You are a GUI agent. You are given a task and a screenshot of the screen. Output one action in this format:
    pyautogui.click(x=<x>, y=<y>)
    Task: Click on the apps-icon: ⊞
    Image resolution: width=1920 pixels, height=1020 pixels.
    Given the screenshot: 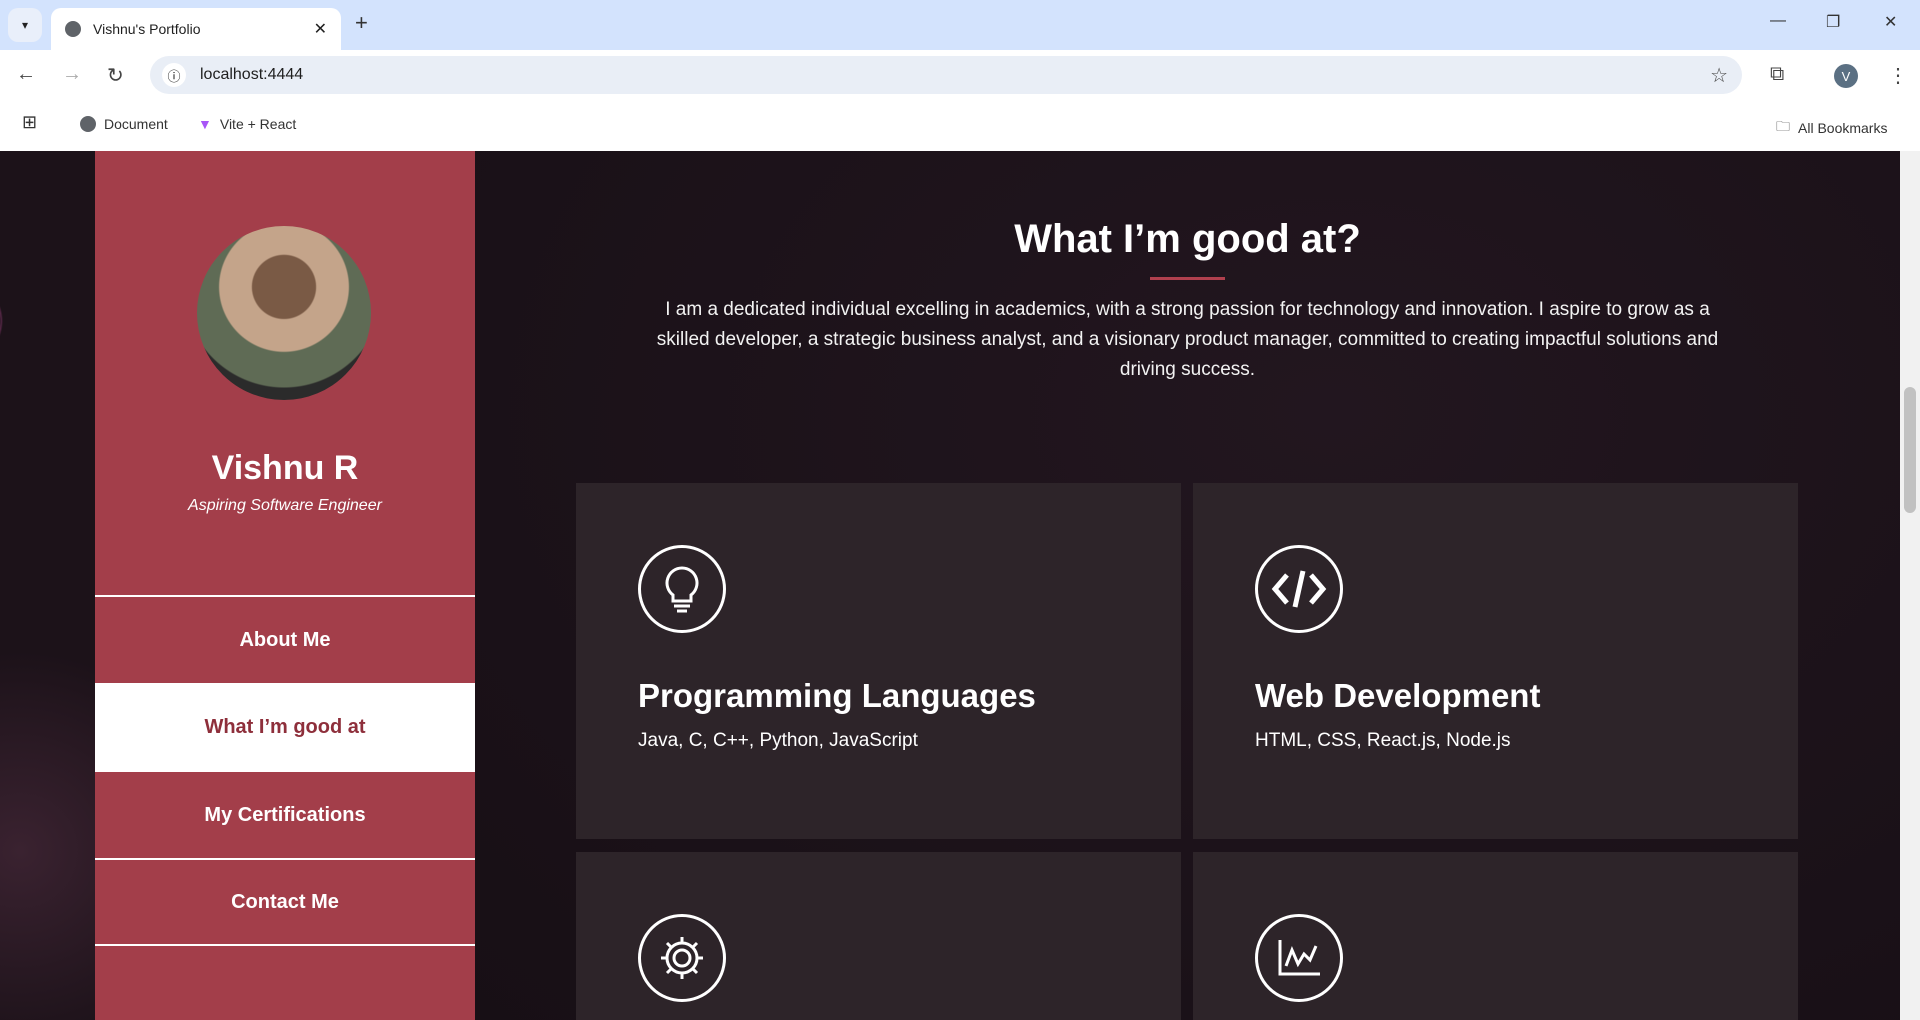 What is the action you would take?
    pyautogui.click(x=29, y=122)
    